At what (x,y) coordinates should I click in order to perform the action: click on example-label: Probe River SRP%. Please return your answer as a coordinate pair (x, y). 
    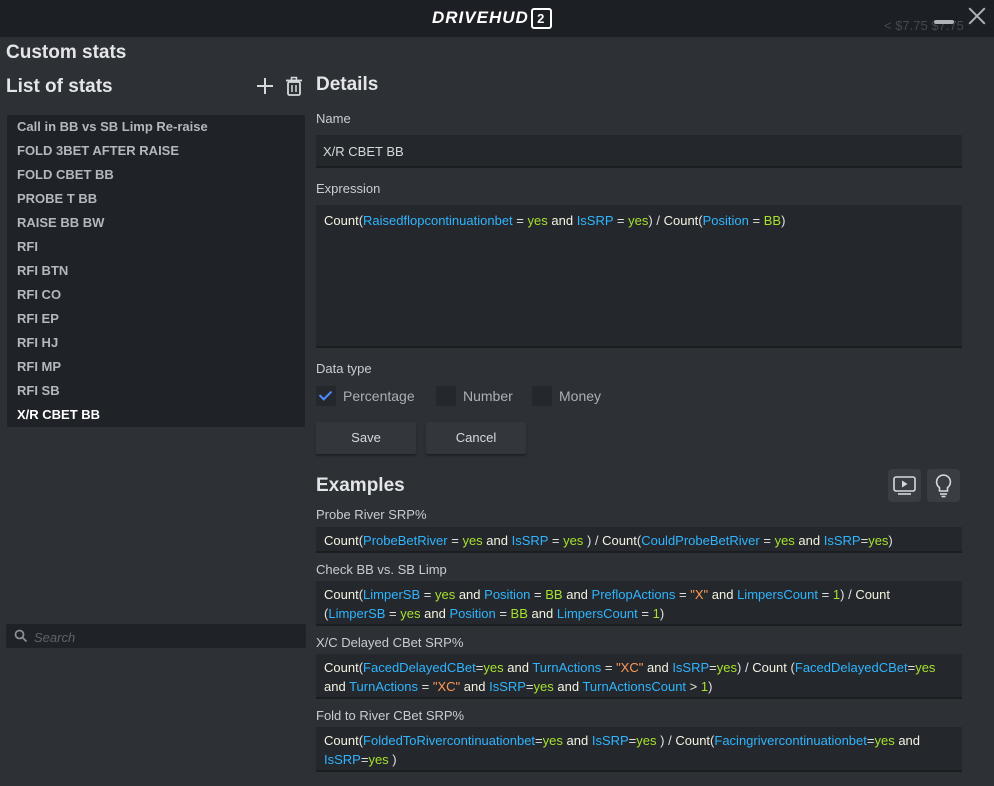
    Looking at the image, I should click on (371, 514).